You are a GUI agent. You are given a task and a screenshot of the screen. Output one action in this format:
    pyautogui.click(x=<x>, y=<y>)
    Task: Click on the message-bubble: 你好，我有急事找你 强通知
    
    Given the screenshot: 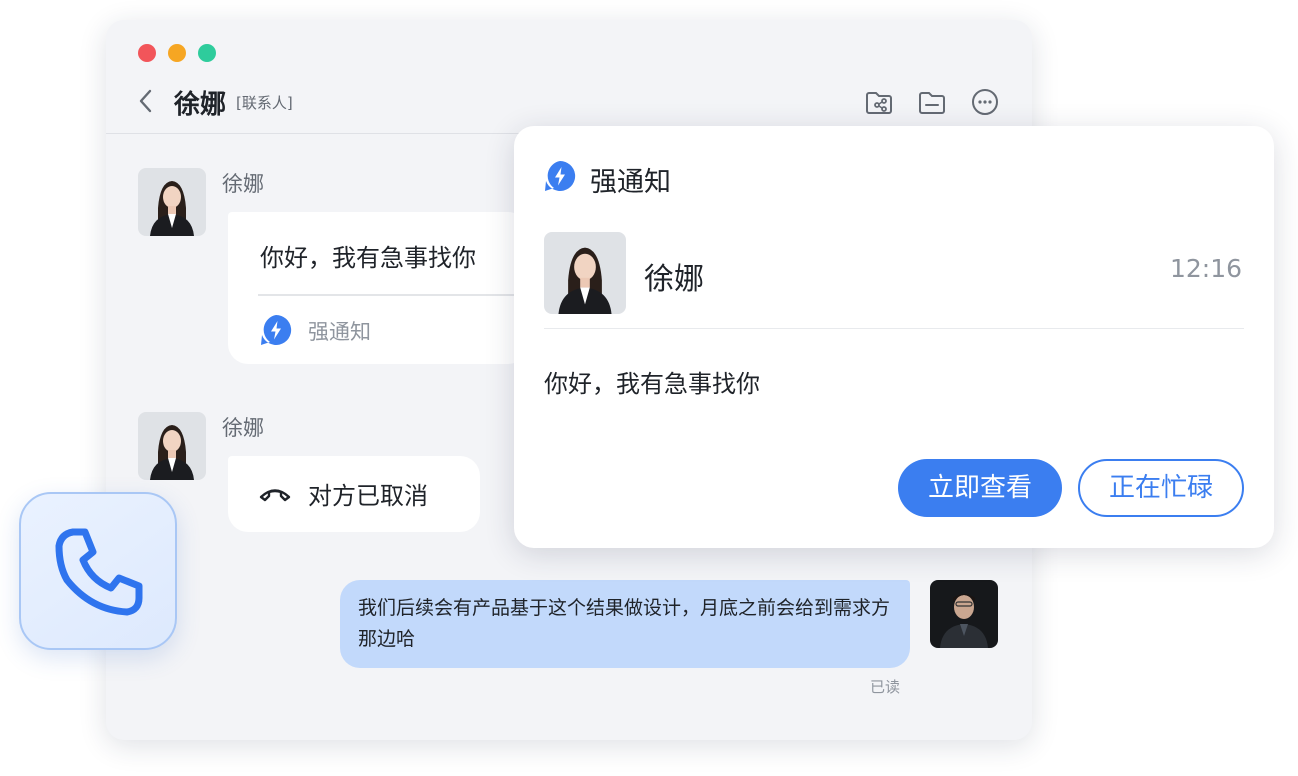 What is the action you would take?
    pyautogui.click(x=378, y=288)
    